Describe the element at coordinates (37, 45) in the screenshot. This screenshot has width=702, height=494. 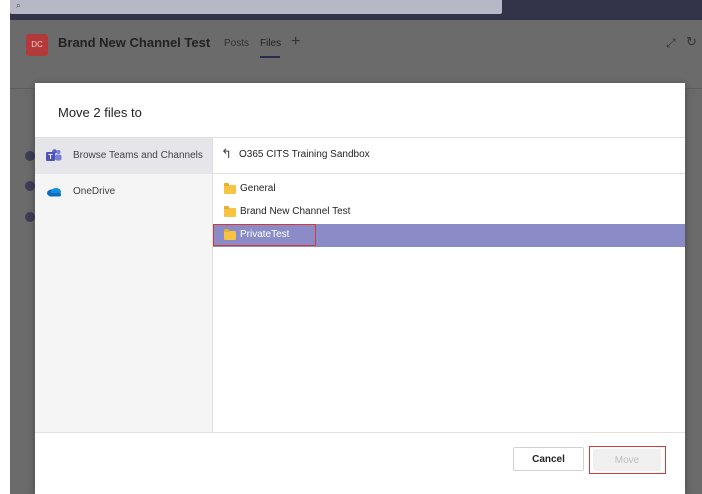
I see `team-avatar: DC` at that location.